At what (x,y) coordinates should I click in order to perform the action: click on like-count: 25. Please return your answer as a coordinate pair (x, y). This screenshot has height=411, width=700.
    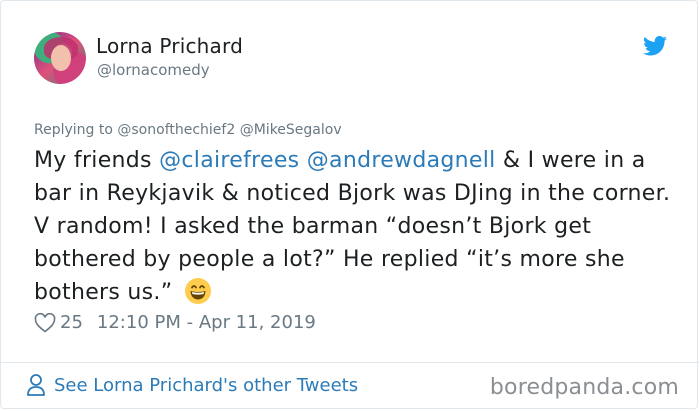
    Looking at the image, I should click on (71, 322).